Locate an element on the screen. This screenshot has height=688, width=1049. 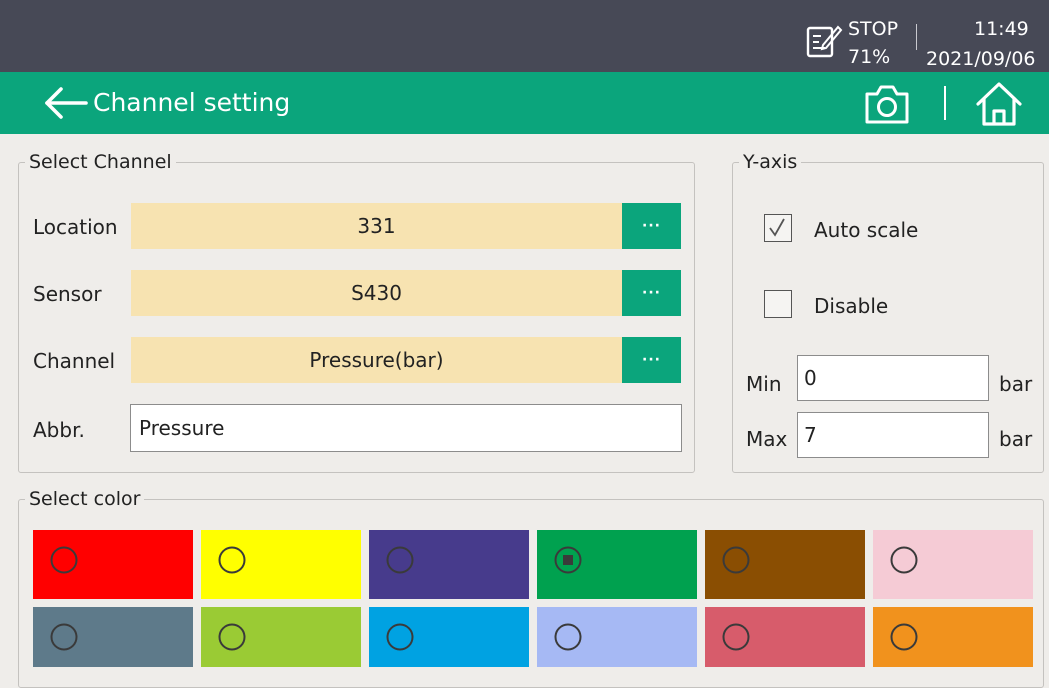
location-label: Location is located at coordinates (75, 227).